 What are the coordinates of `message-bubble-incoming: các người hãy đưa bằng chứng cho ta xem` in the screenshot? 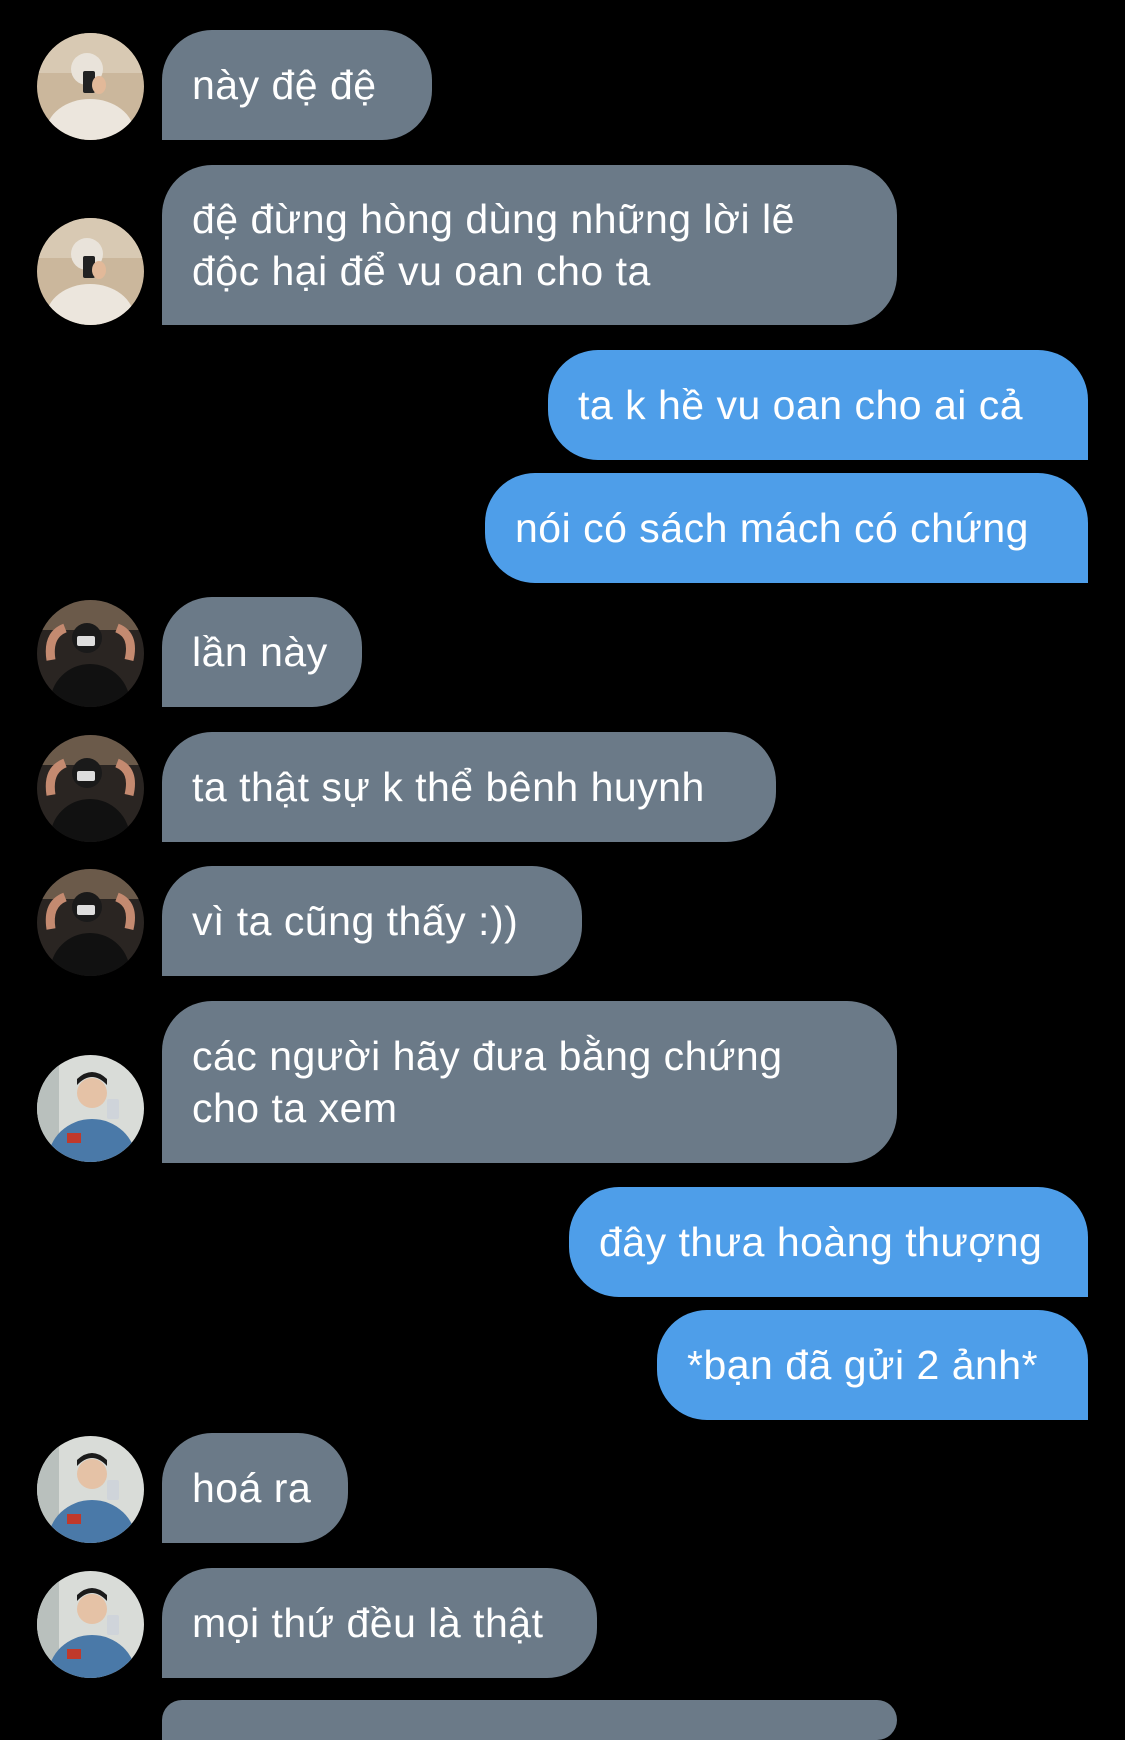 It's located at (529, 1082).